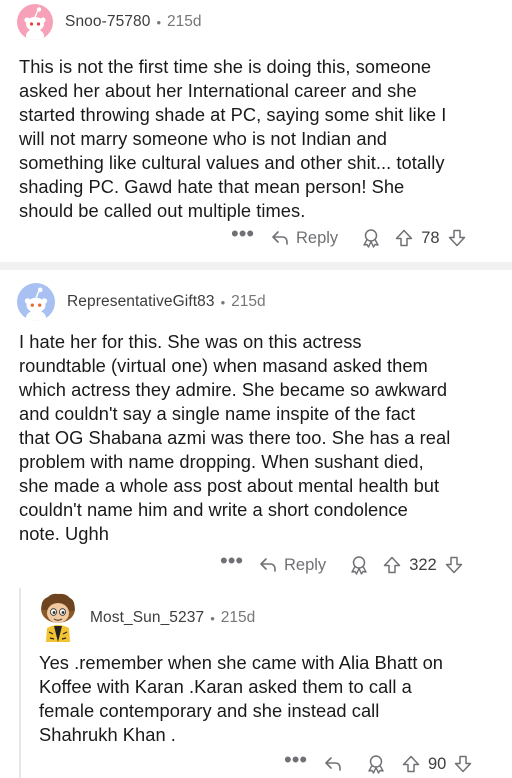 The height and width of the screenshot is (778, 512). I want to click on vote-controls: 90, so click(437, 764).